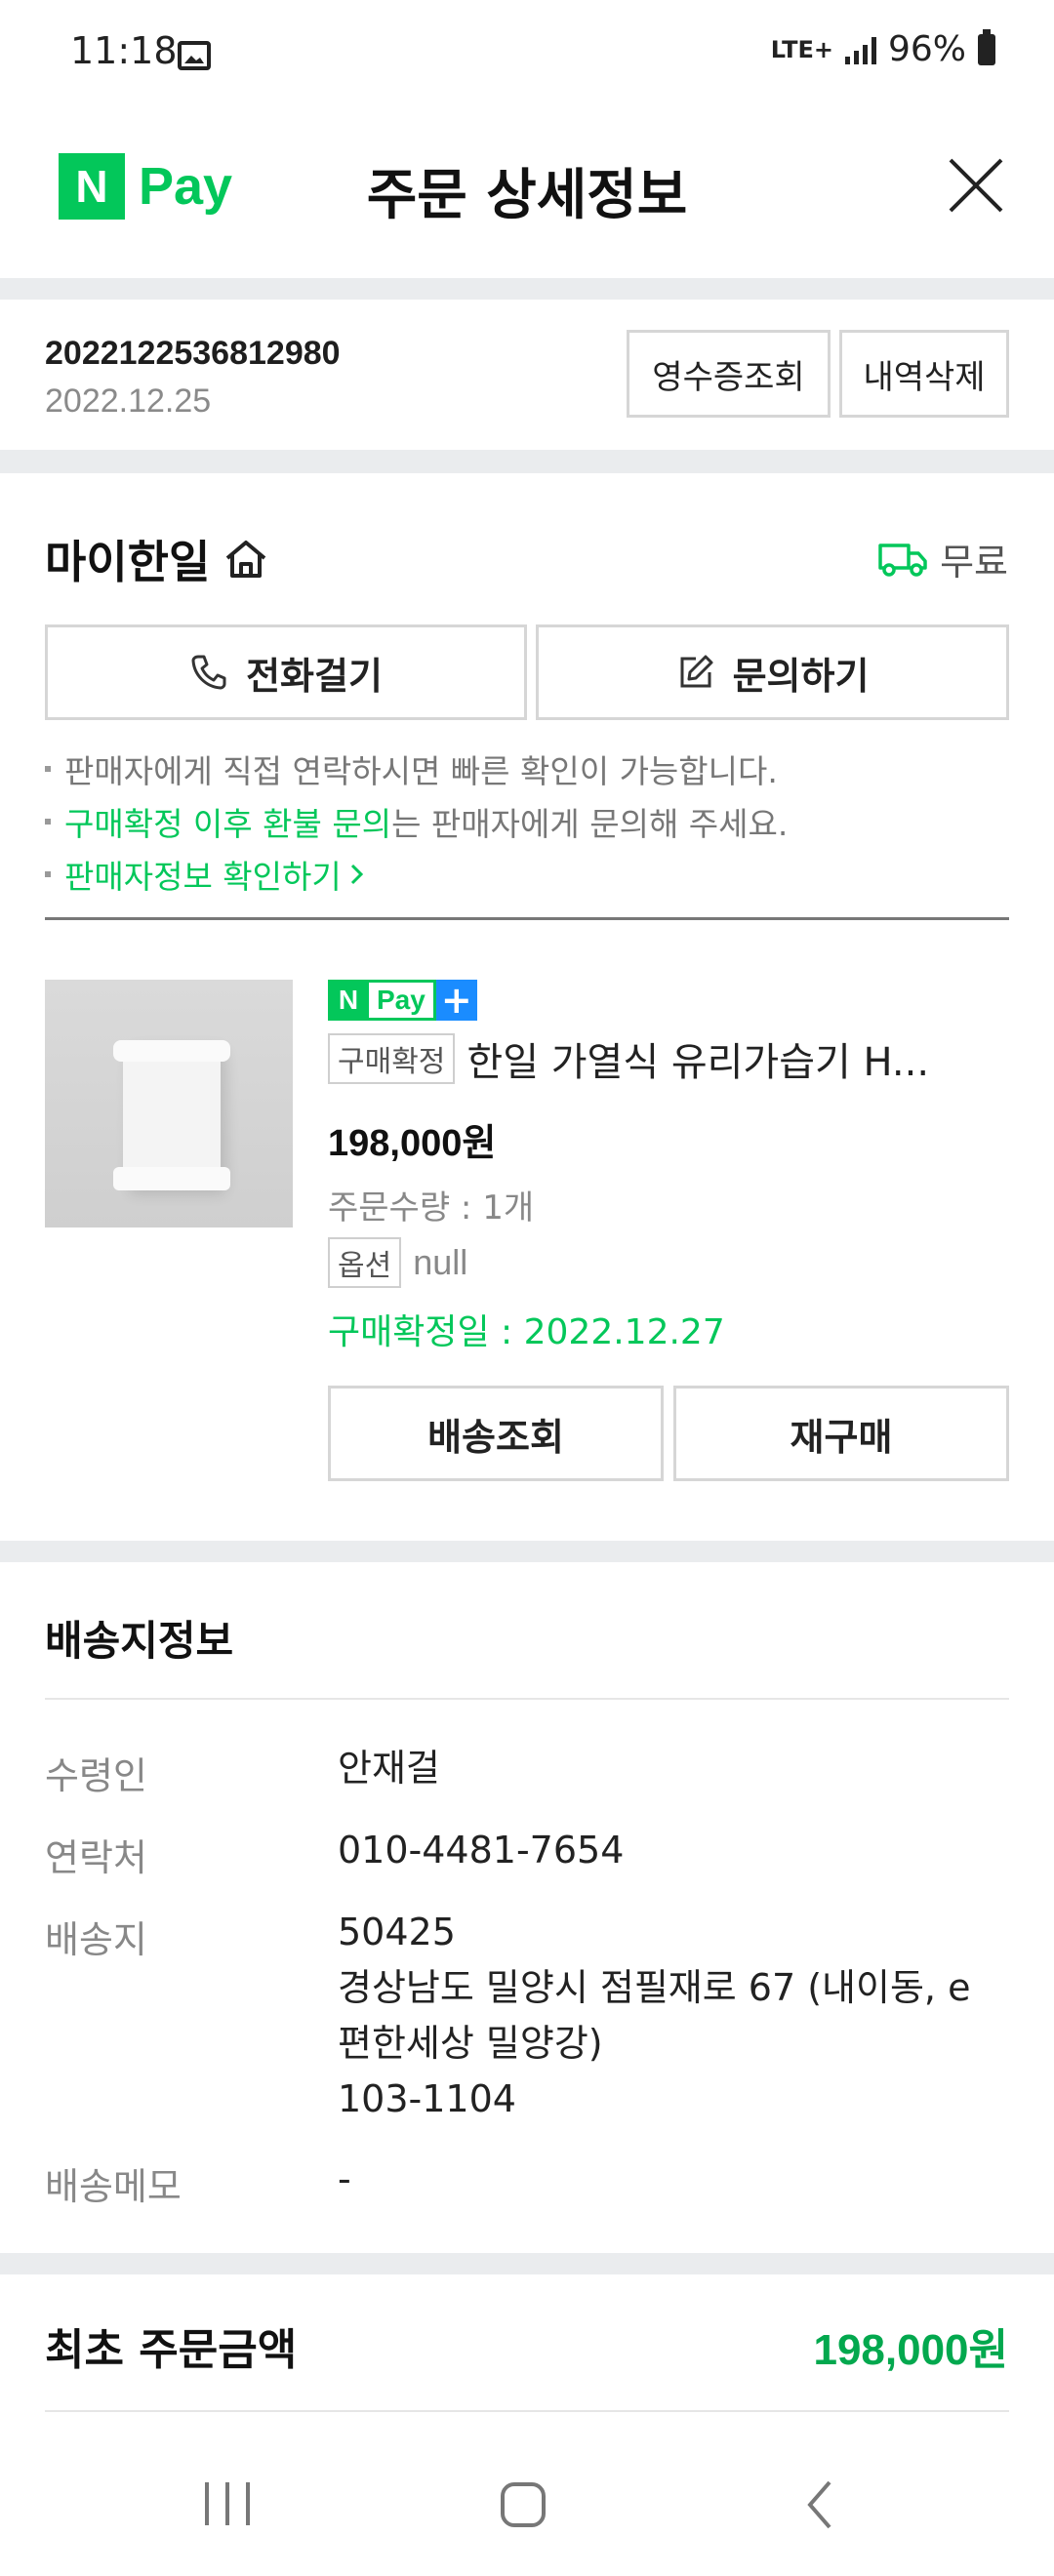 This screenshot has width=1054, height=2576. I want to click on app-header: N Pay 주문 상세정보, so click(527, 195).